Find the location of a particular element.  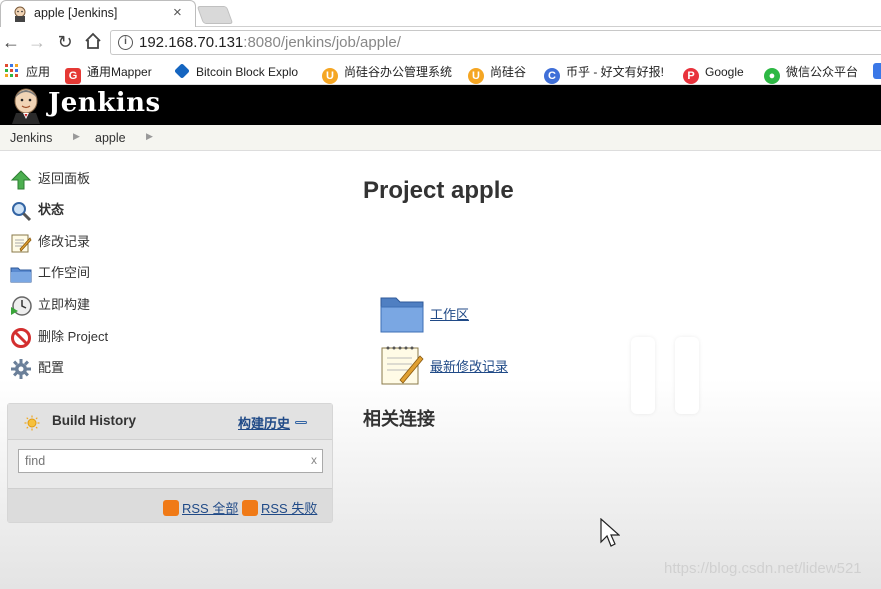

g-logo-icon: G is located at coordinates (73, 76).